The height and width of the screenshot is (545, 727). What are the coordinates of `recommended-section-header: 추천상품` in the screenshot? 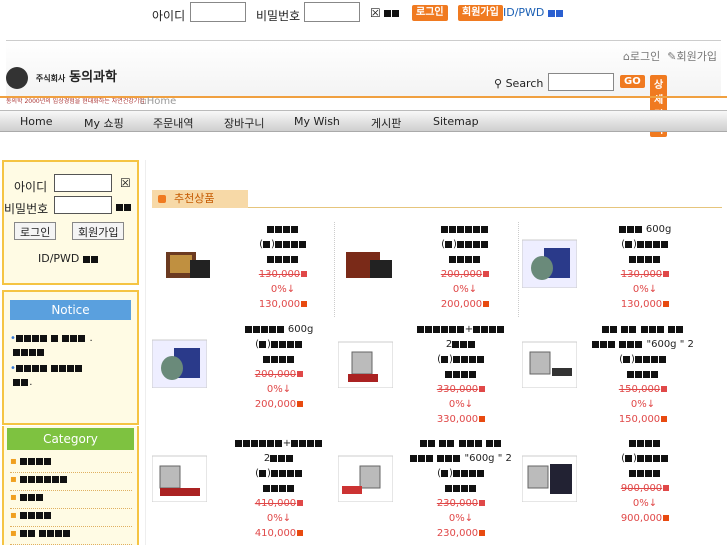 It's located at (437, 199).